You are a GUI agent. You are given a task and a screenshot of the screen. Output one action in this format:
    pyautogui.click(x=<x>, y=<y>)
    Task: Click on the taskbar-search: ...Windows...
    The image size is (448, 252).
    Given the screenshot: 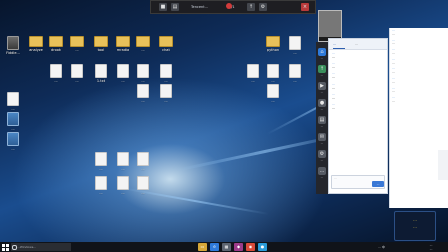 What is the action you would take?
    pyautogui.click(x=41, y=247)
    